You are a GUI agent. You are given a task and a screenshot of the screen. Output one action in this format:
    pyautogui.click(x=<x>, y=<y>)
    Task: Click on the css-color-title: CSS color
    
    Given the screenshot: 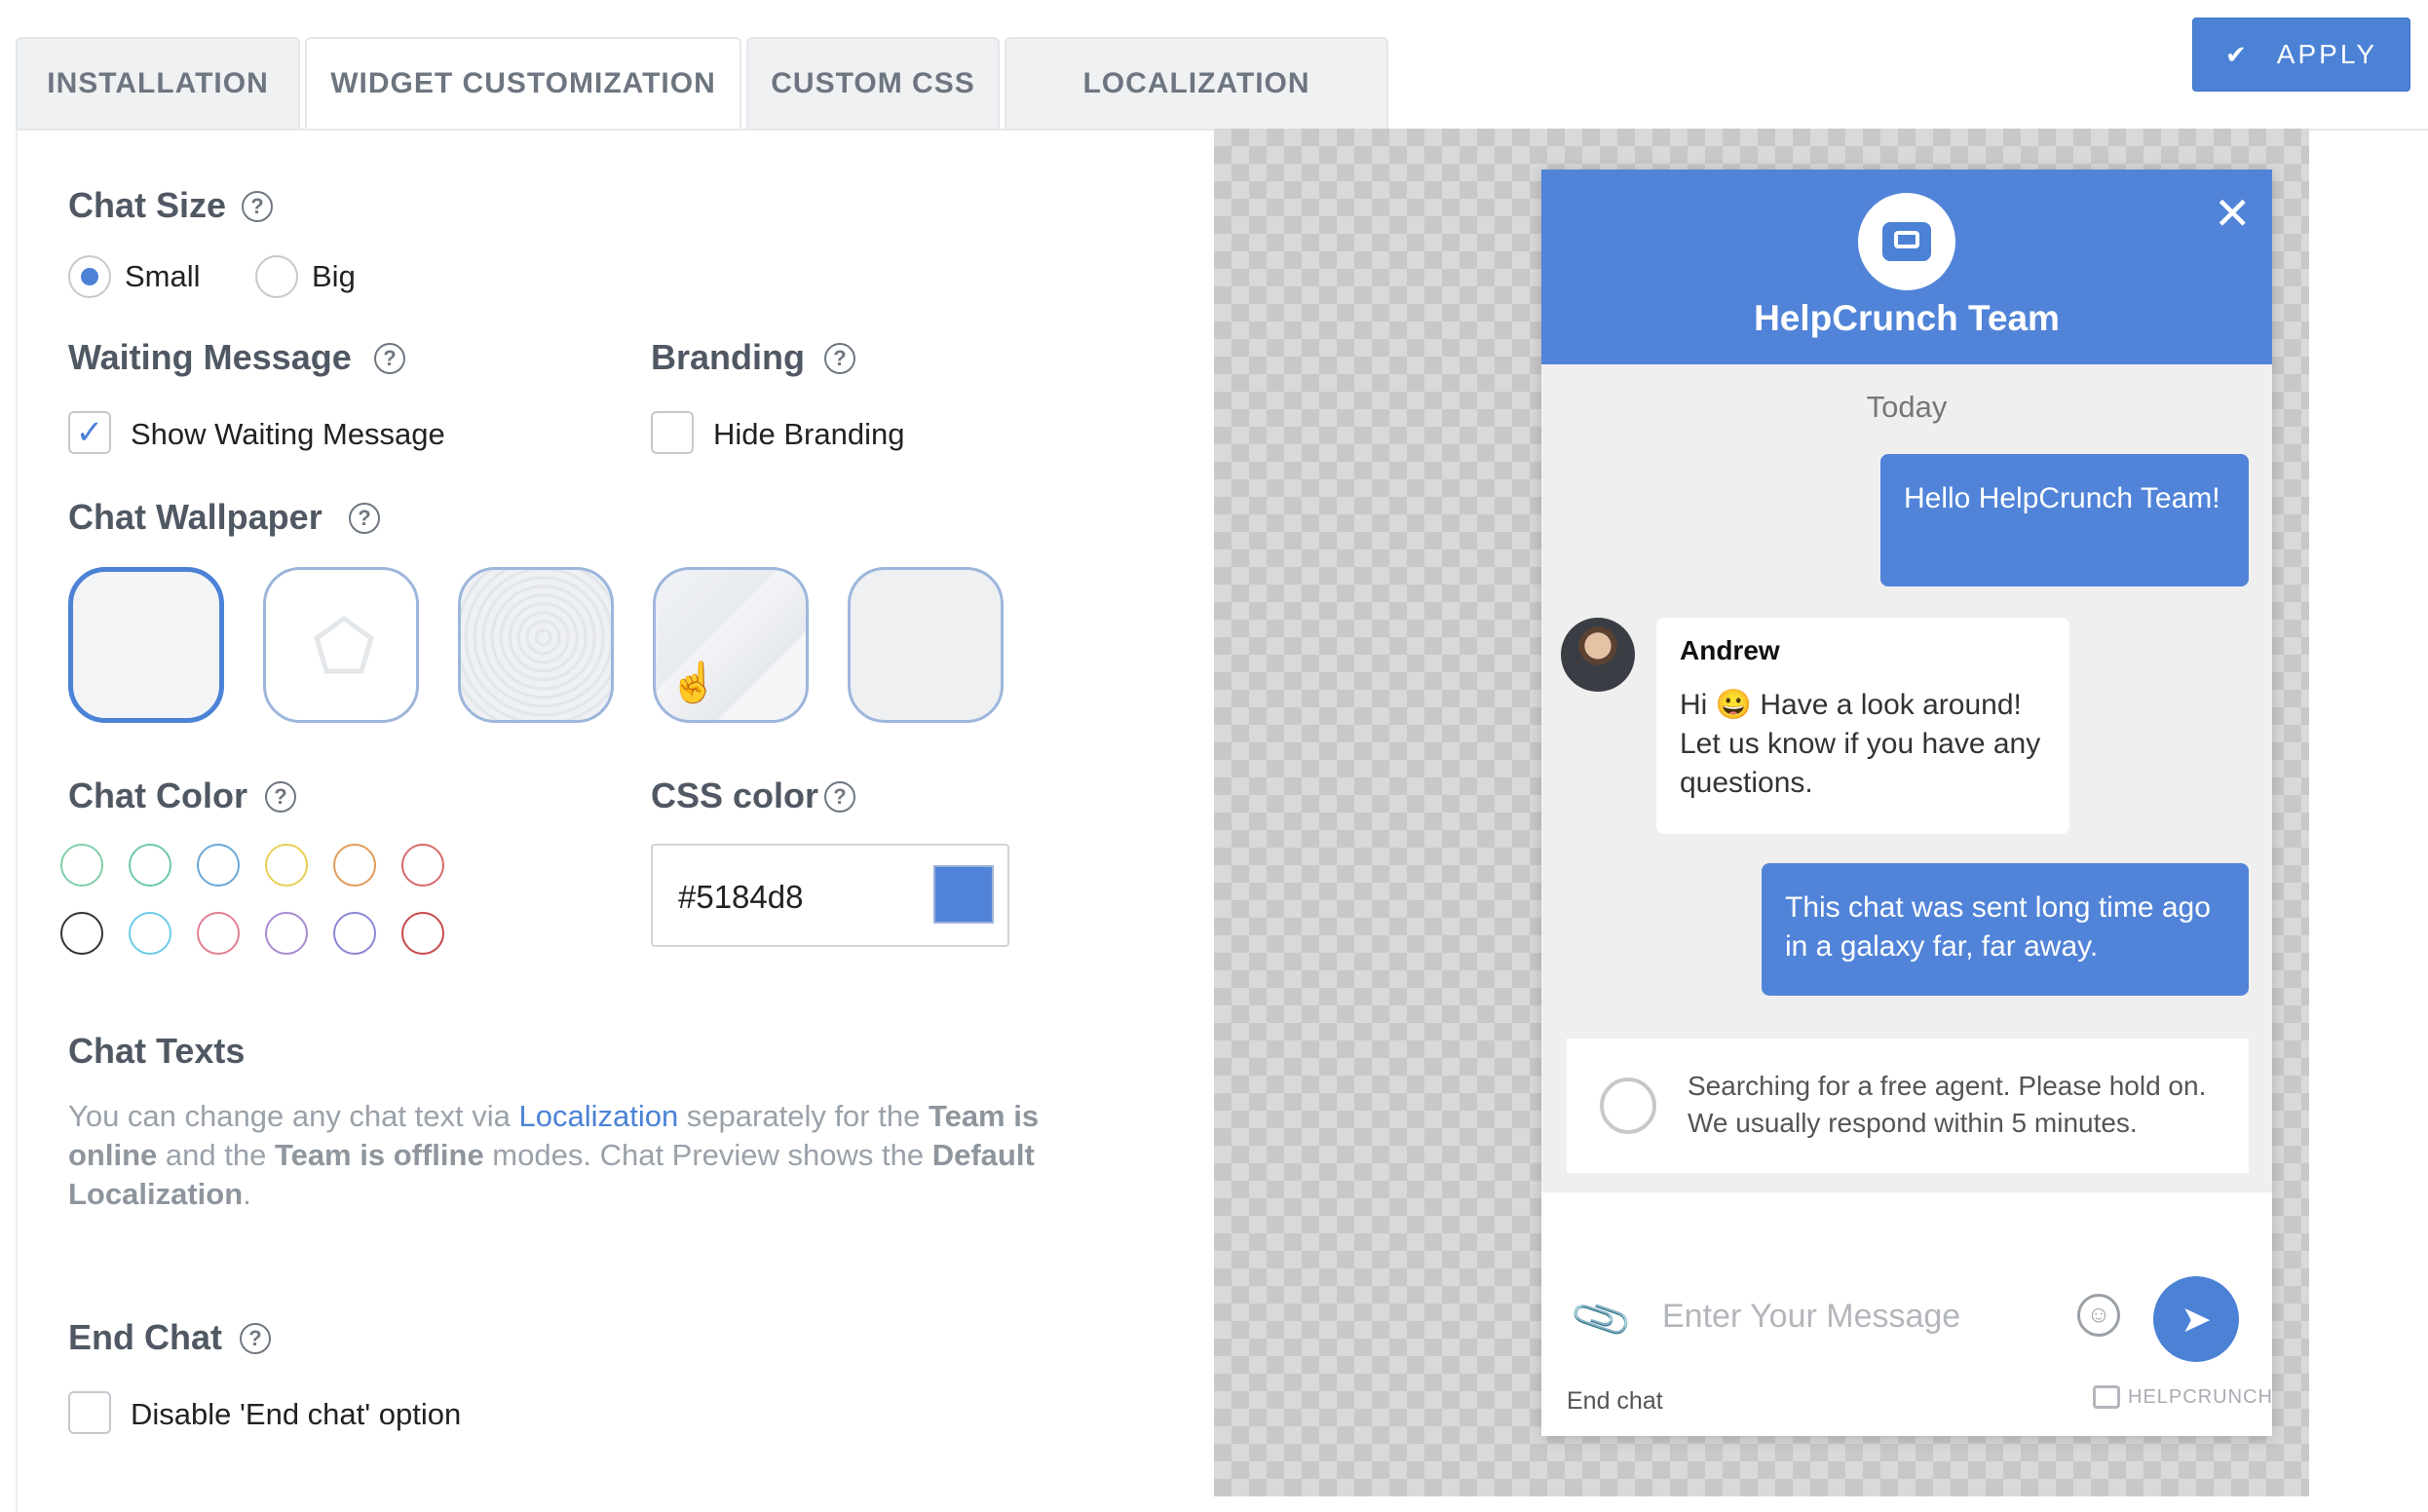 What is the action you would take?
    pyautogui.click(x=735, y=795)
    